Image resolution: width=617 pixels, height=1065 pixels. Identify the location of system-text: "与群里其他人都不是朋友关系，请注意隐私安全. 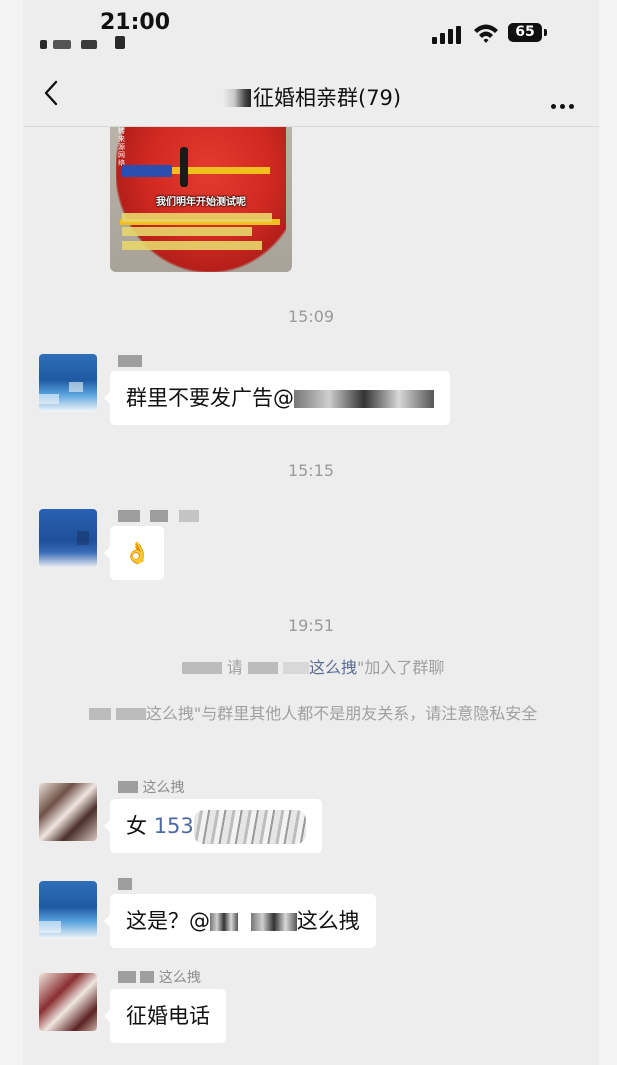
(365, 713).